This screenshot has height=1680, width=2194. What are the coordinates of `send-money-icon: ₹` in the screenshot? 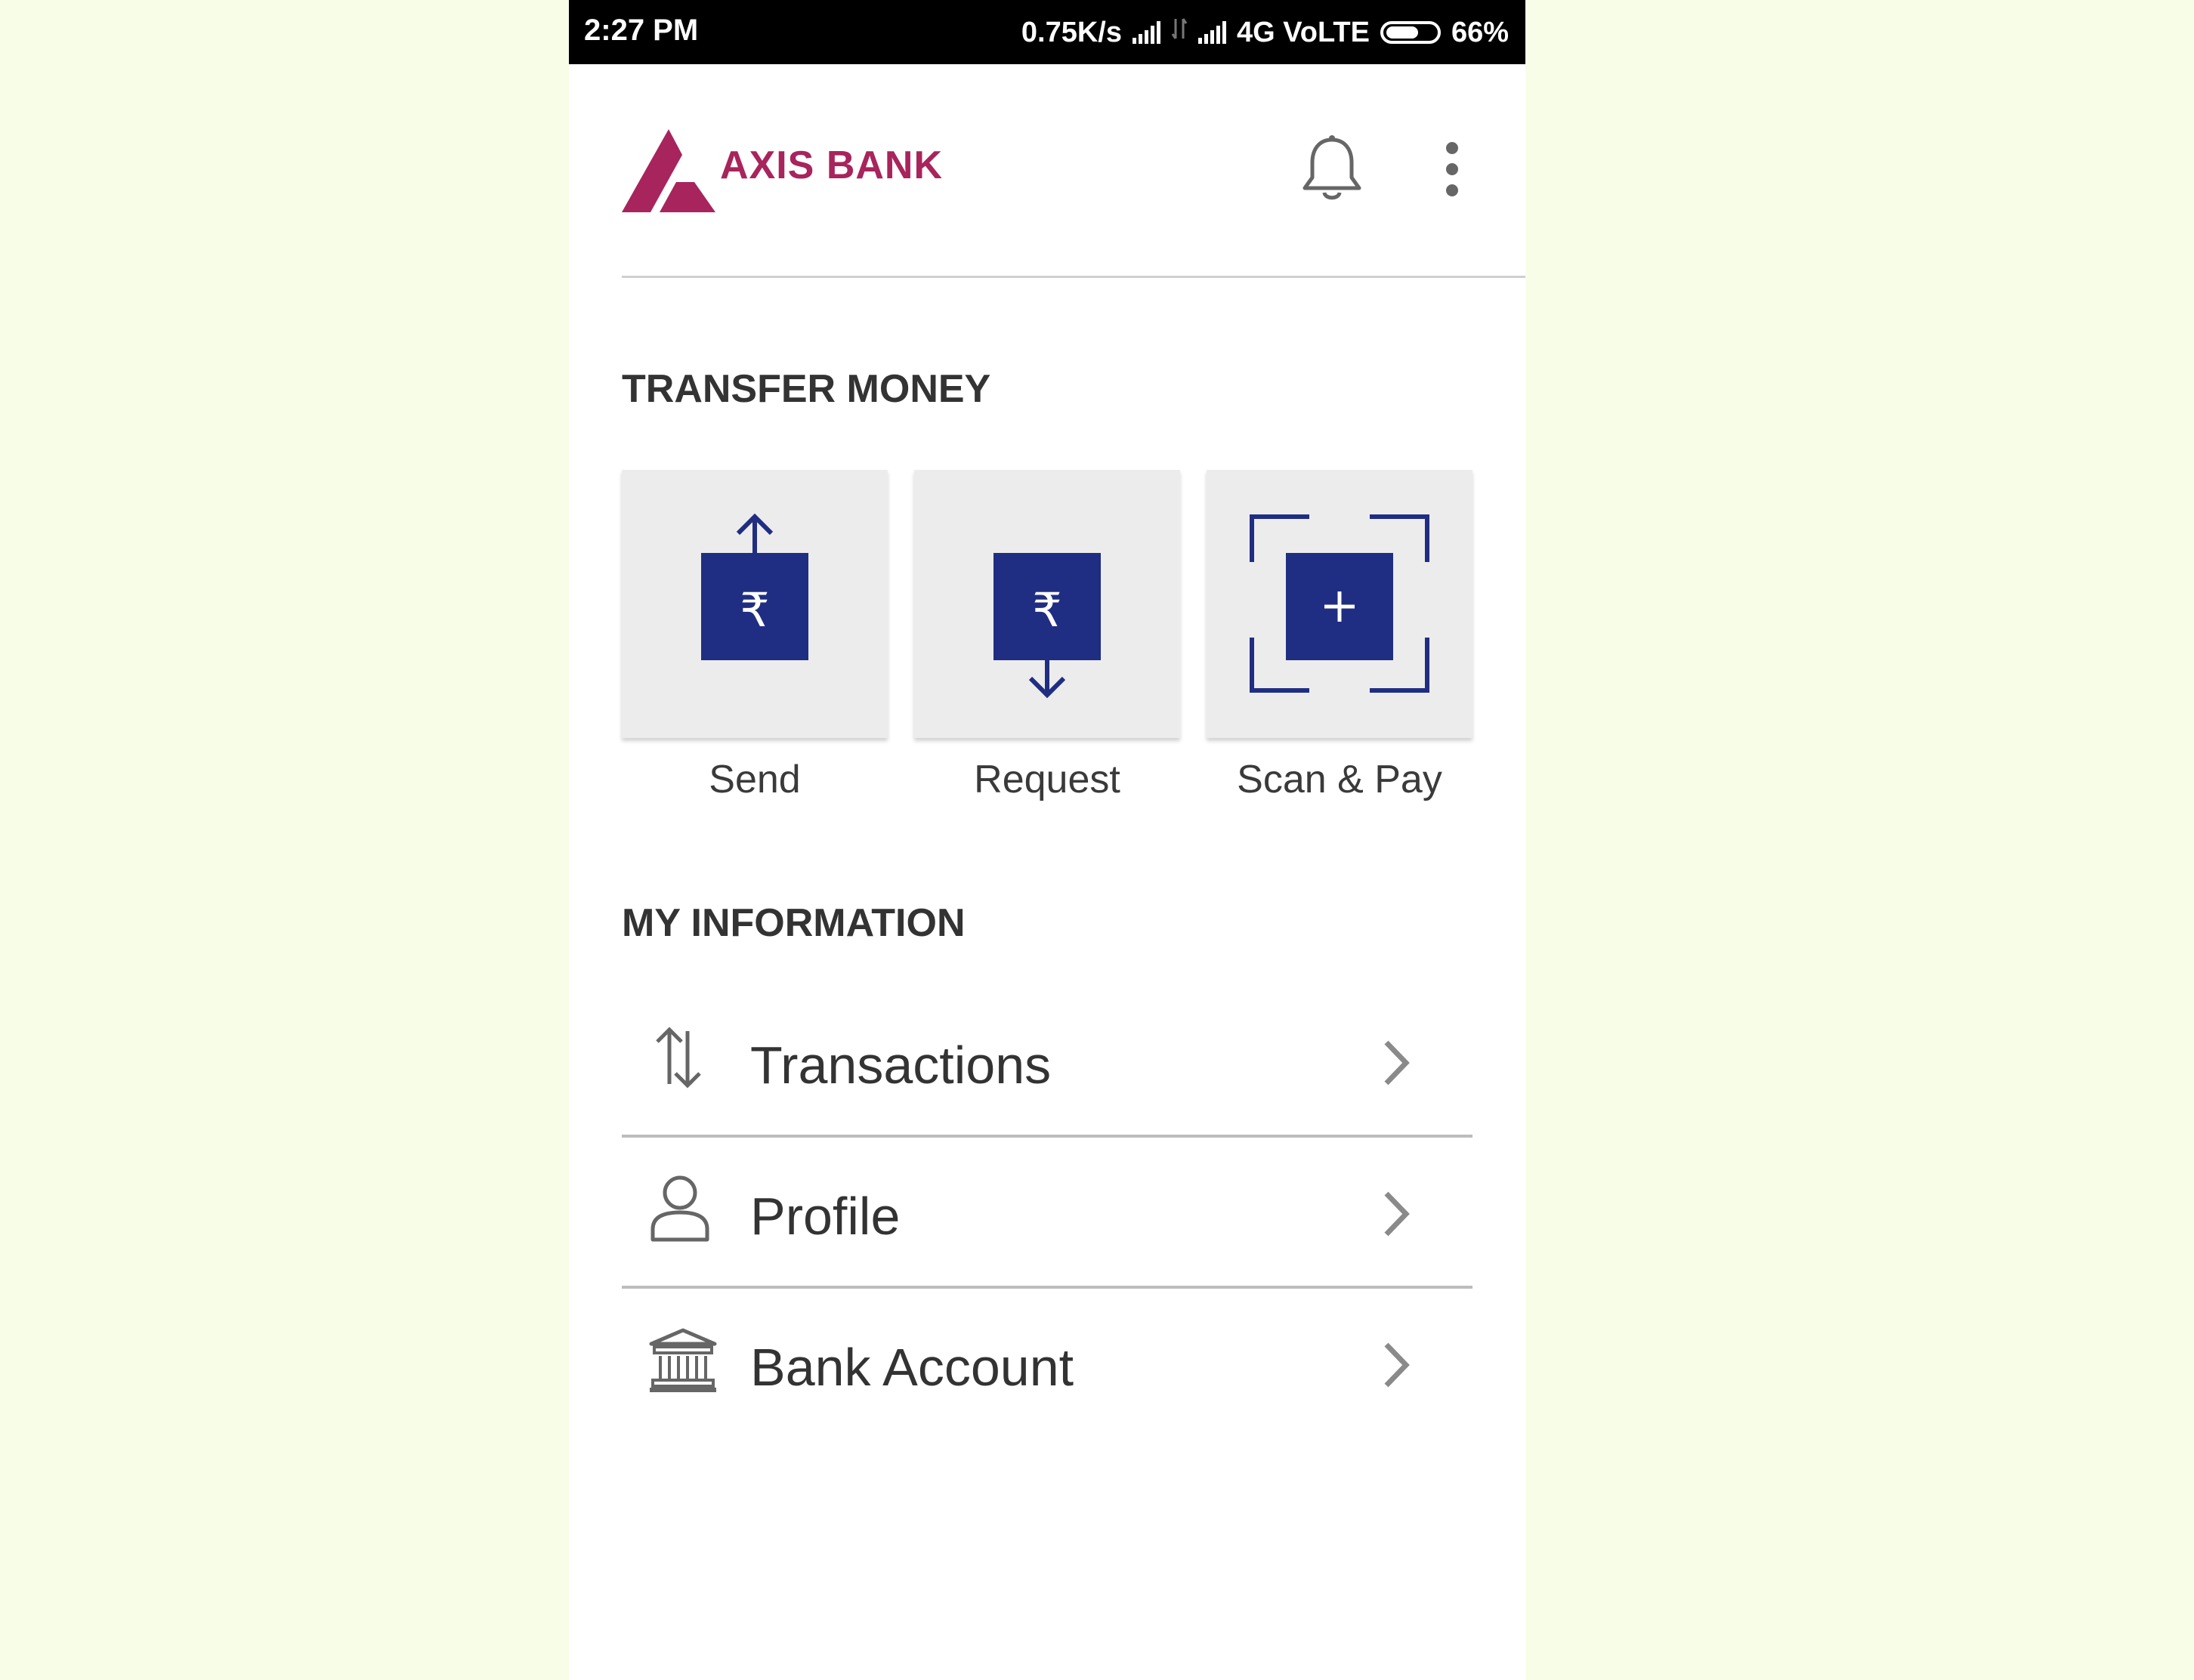 It's located at (754, 586).